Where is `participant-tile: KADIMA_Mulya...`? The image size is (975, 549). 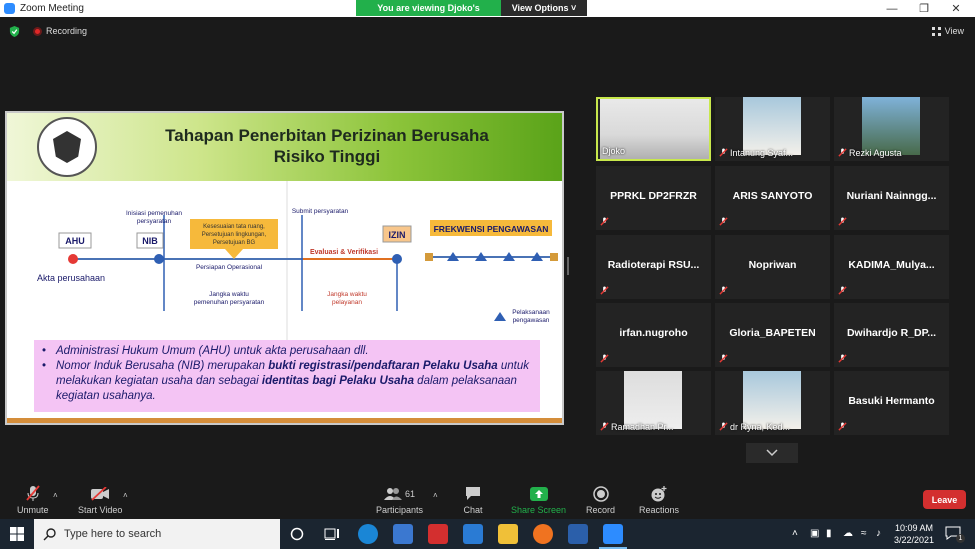
participant-tile: KADIMA_Mulya... is located at coordinates (891, 267).